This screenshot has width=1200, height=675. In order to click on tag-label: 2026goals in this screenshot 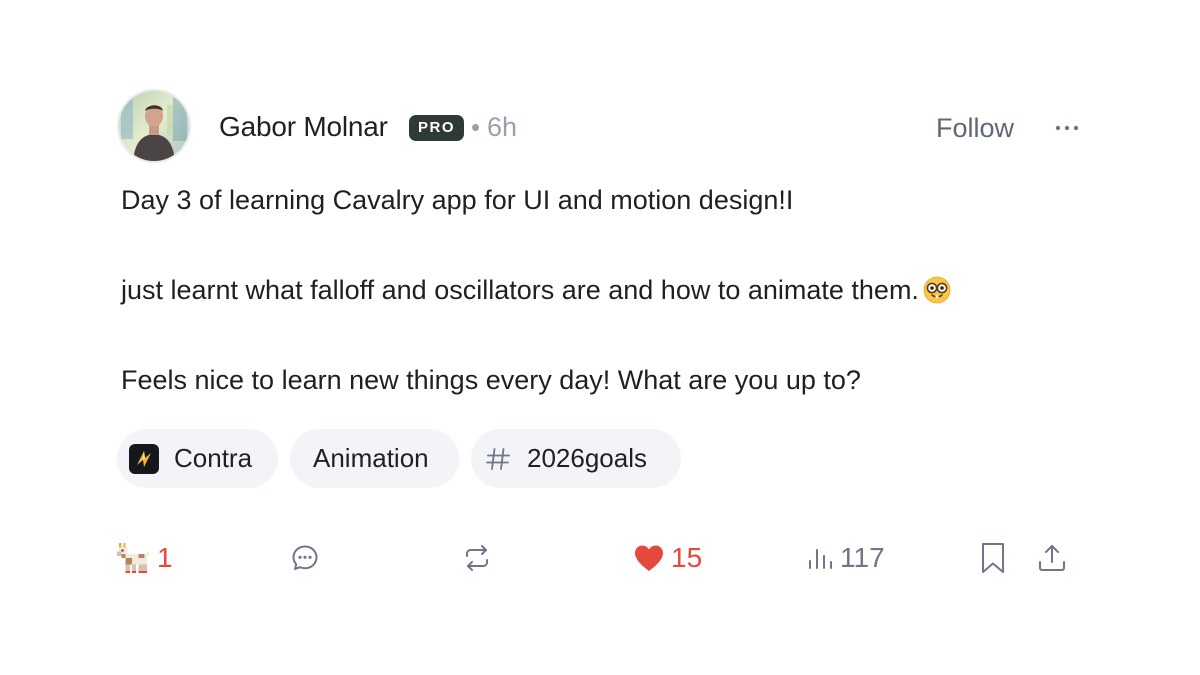, I will do `click(587, 458)`.